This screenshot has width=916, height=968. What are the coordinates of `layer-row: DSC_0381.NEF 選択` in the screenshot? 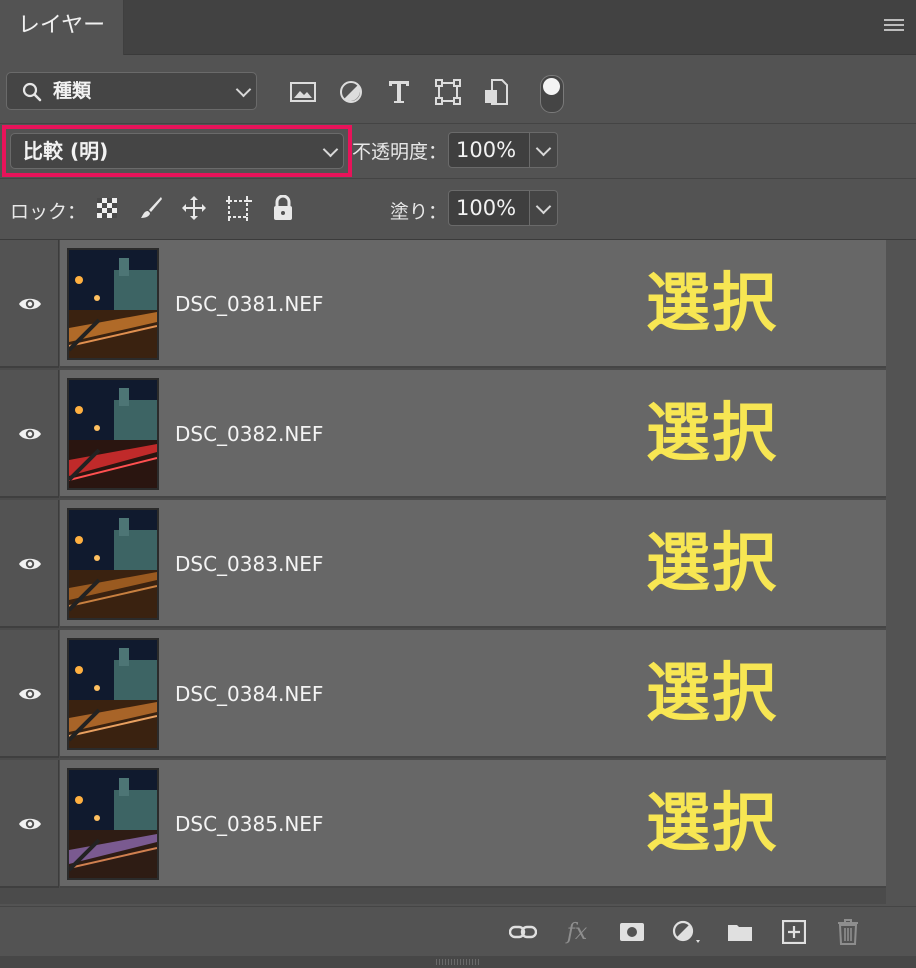 It's located at (443, 304).